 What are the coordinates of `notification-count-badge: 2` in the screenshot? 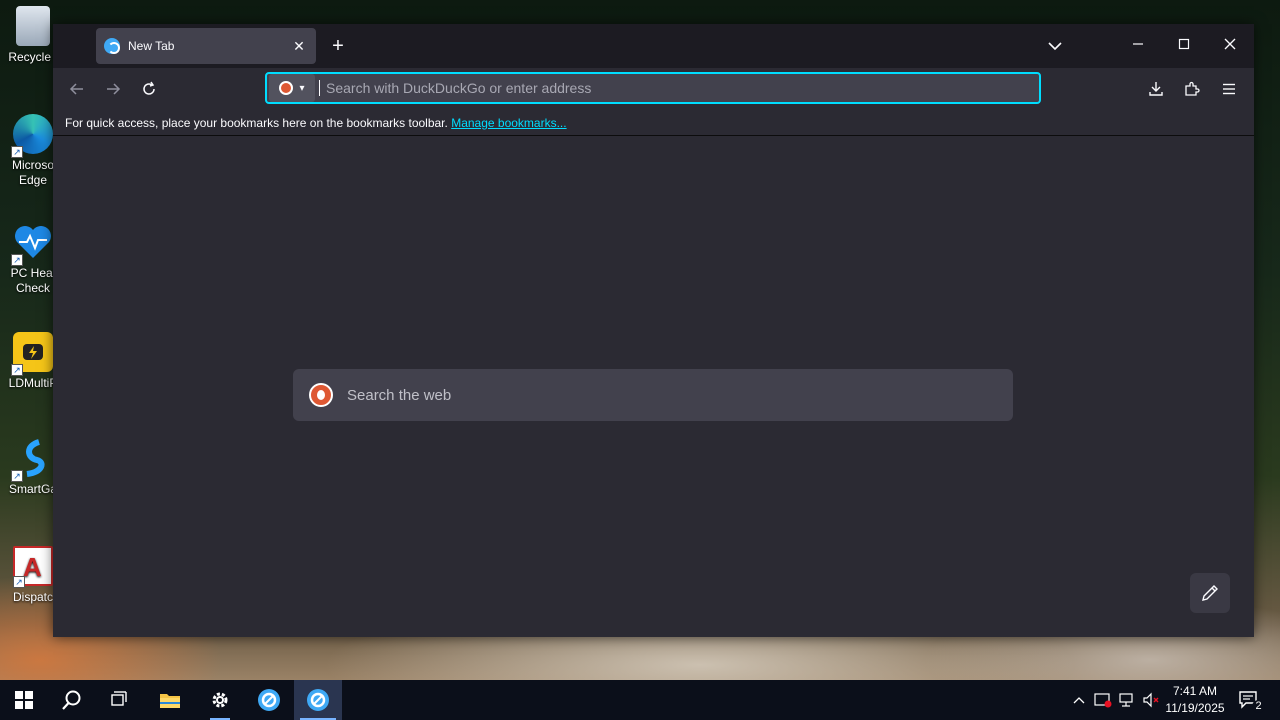 It's located at (1258, 706).